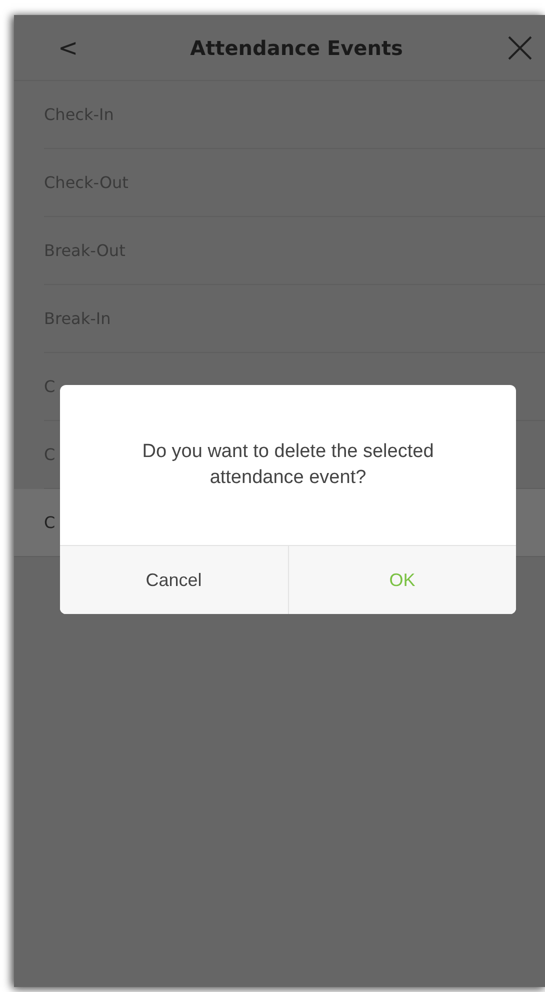 Image resolution: width=545 pixels, height=992 pixels. I want to click on screen-title: Attendance Events, so click(296, 48).